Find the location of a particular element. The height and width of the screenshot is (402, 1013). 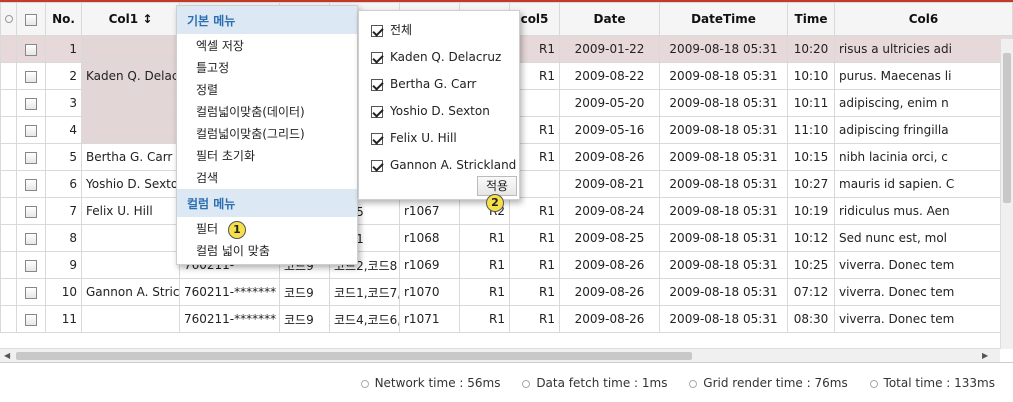

menu-item-fit-width: 컬럼 넓이 맞춤 is located at coordinates (267, 250).